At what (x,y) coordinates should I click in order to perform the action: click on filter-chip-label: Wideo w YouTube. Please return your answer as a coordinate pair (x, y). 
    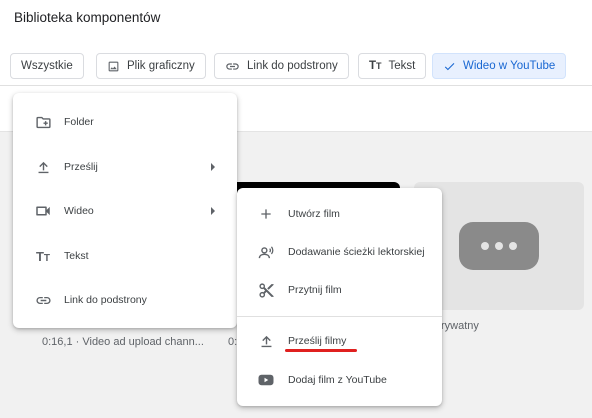
    Looking at the image, I should click on (509, 66).